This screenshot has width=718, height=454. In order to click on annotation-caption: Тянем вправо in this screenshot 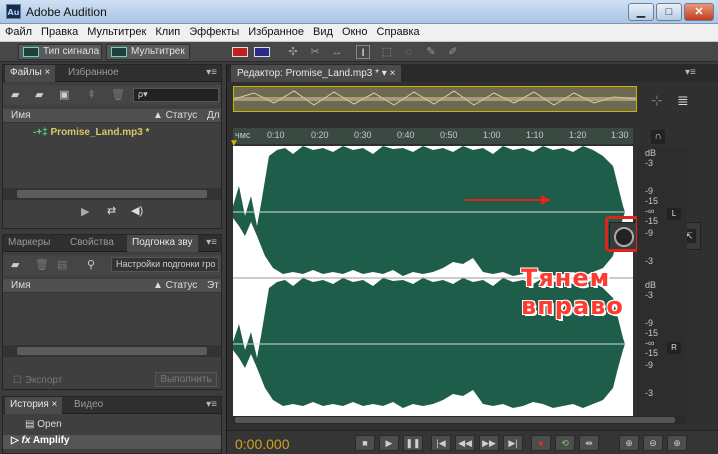, I will do `click(572, 292)`.